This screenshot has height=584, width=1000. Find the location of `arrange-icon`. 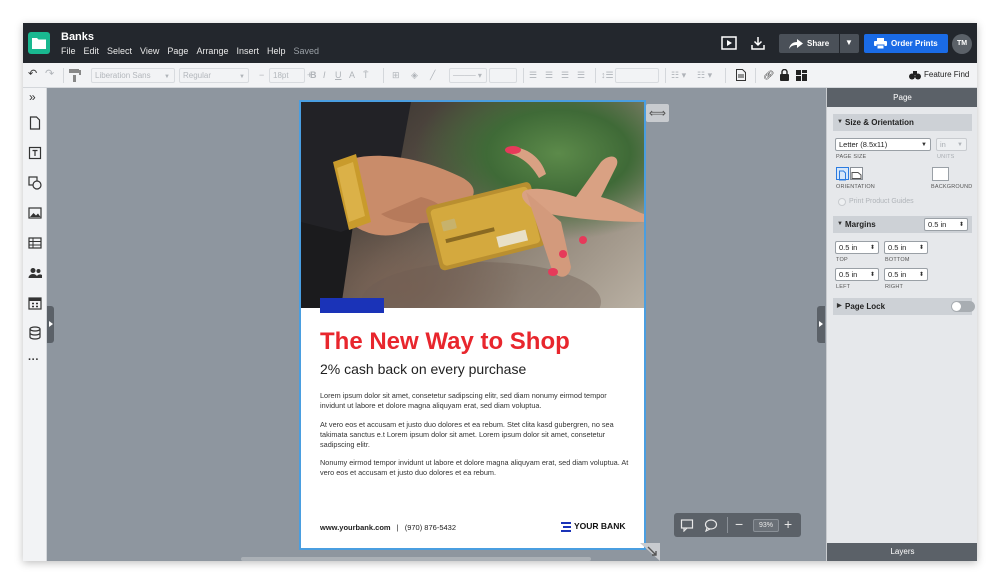

arrange-icon is located at coordinates (801, 75).